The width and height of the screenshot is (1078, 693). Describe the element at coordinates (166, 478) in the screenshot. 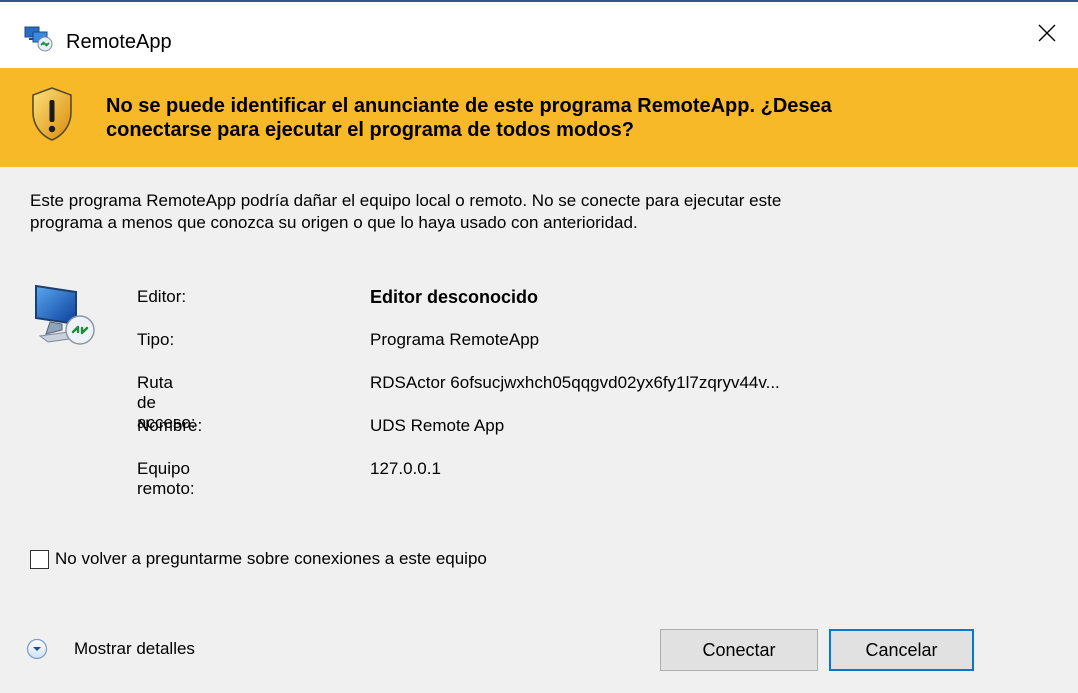

I see `remote-computer-label: Equipo remoto:` at that location.